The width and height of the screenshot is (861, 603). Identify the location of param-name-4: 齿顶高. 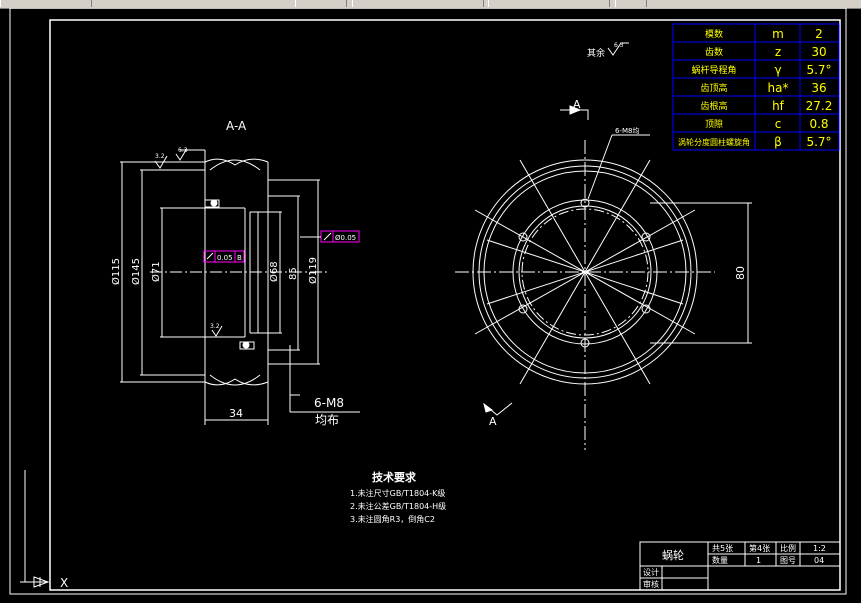
(713, 88).